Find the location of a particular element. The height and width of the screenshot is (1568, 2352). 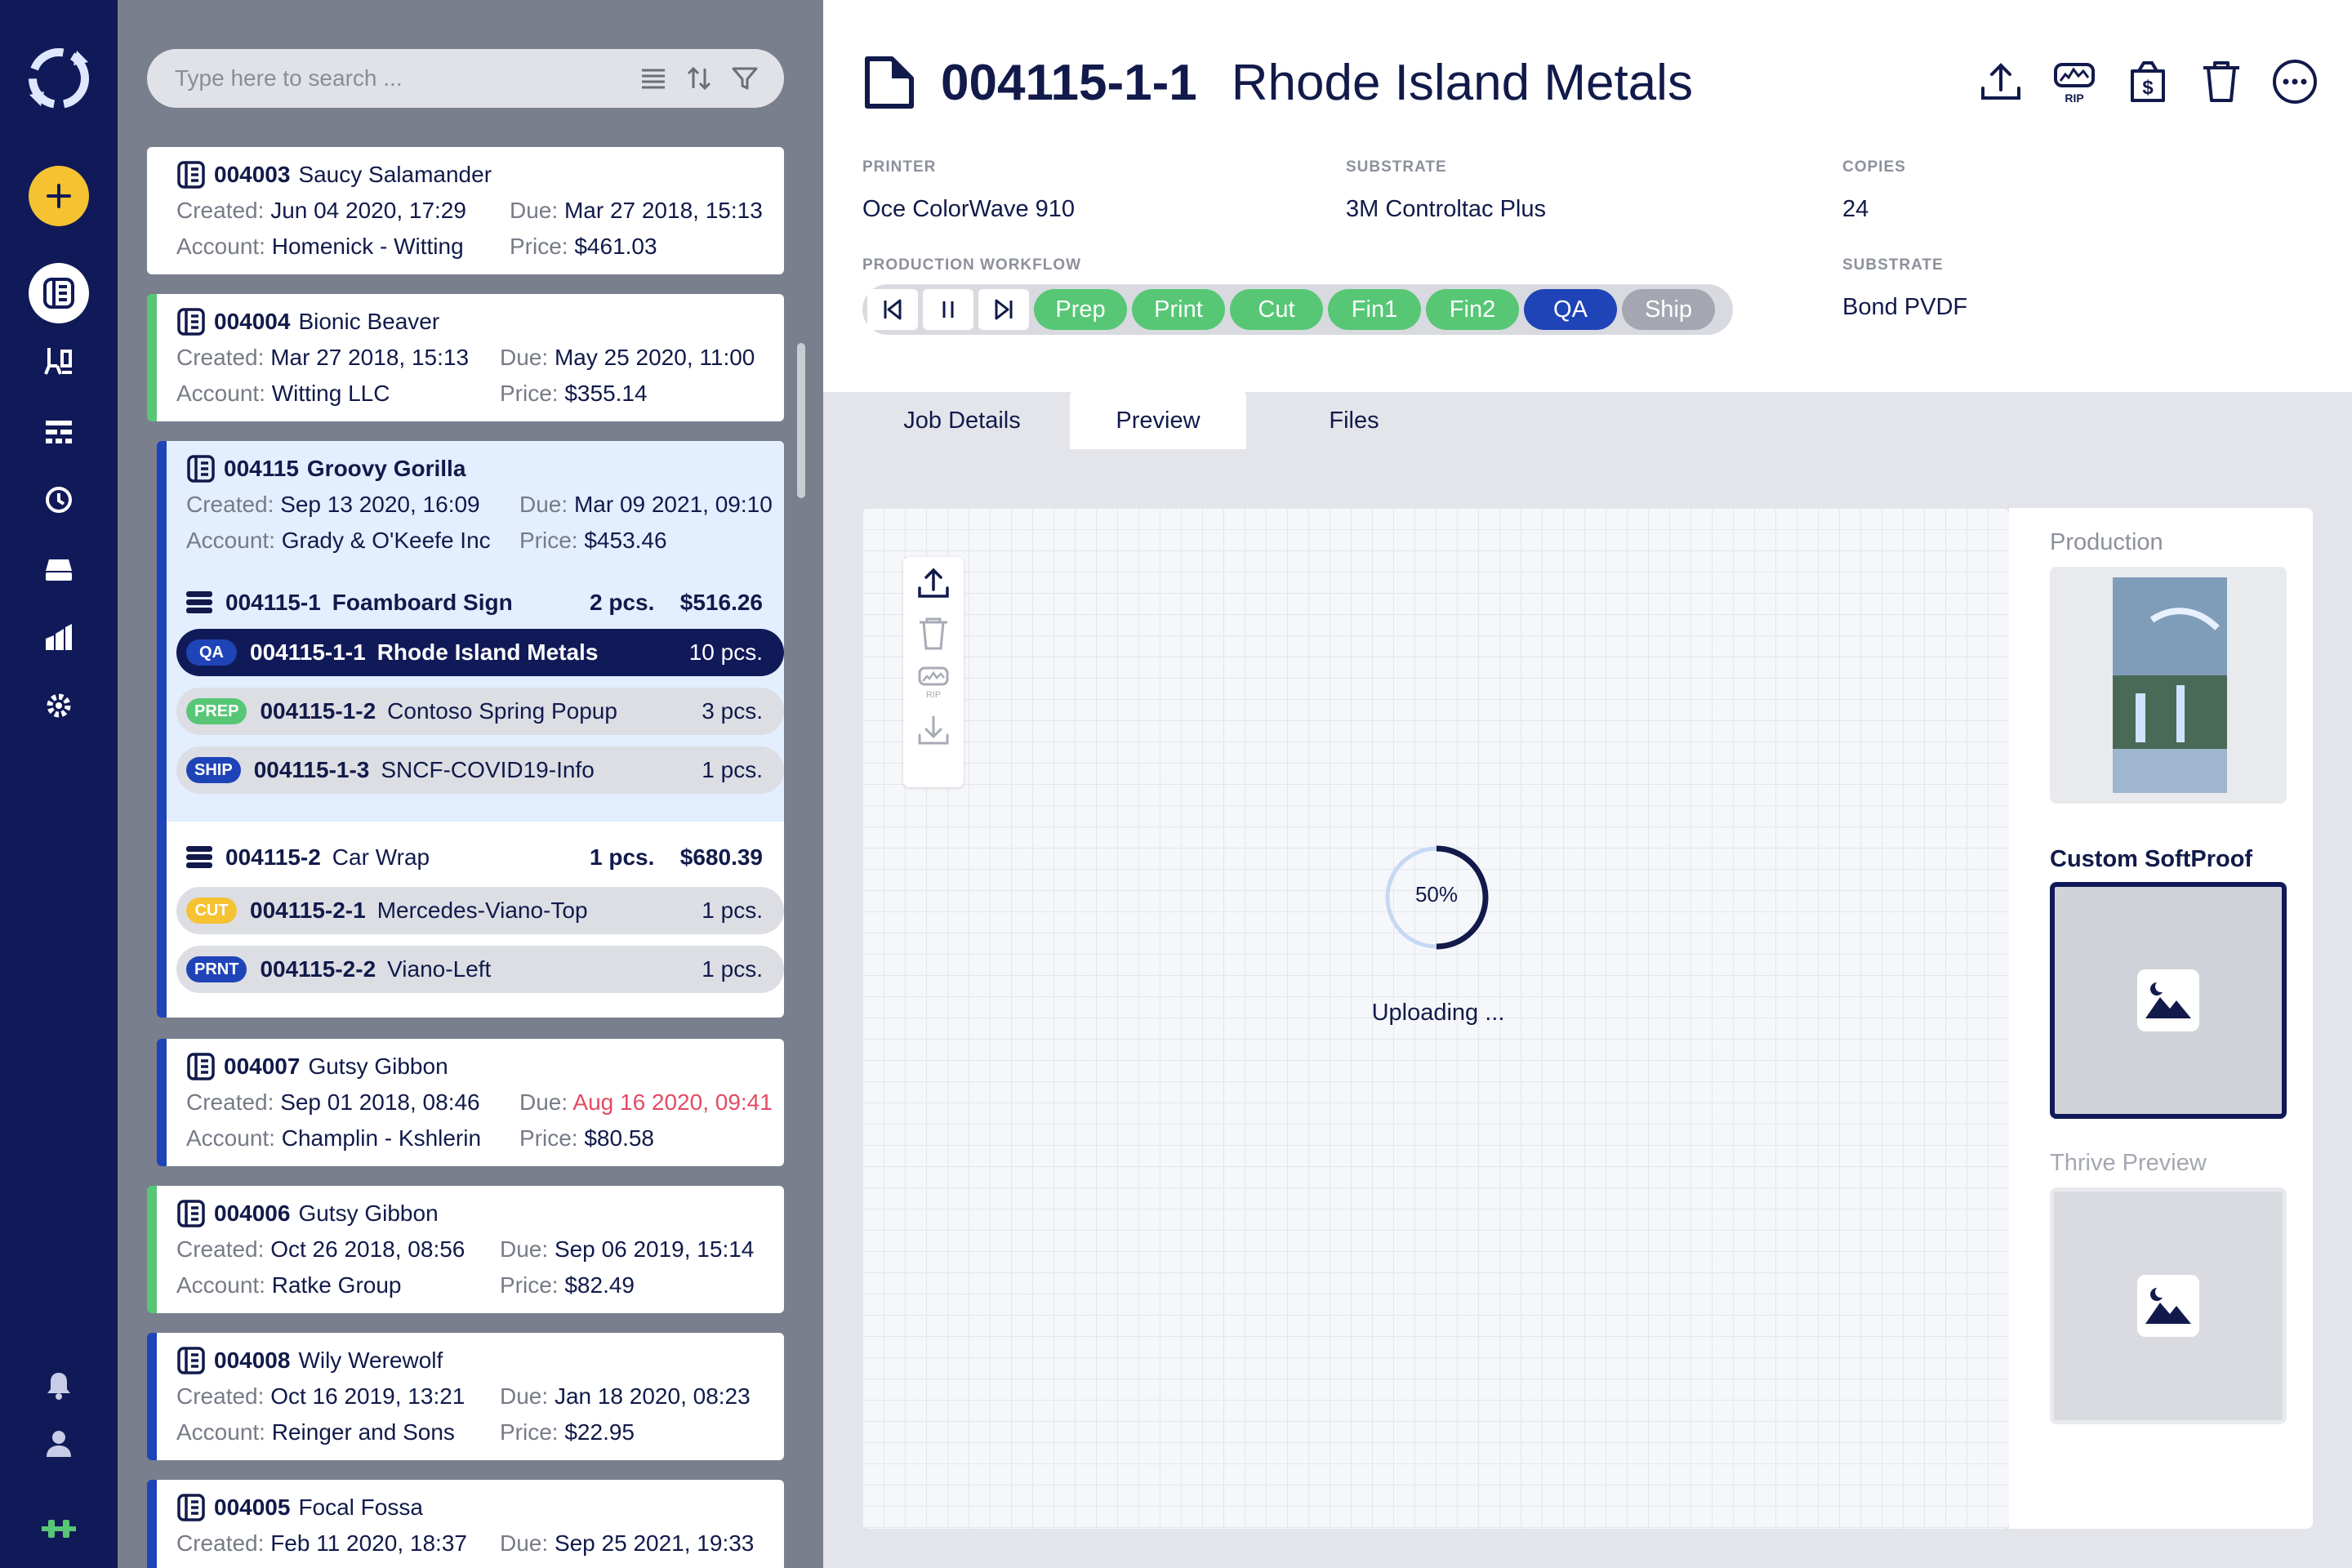

nav-storage-icon is located at coordinates (59, 569).